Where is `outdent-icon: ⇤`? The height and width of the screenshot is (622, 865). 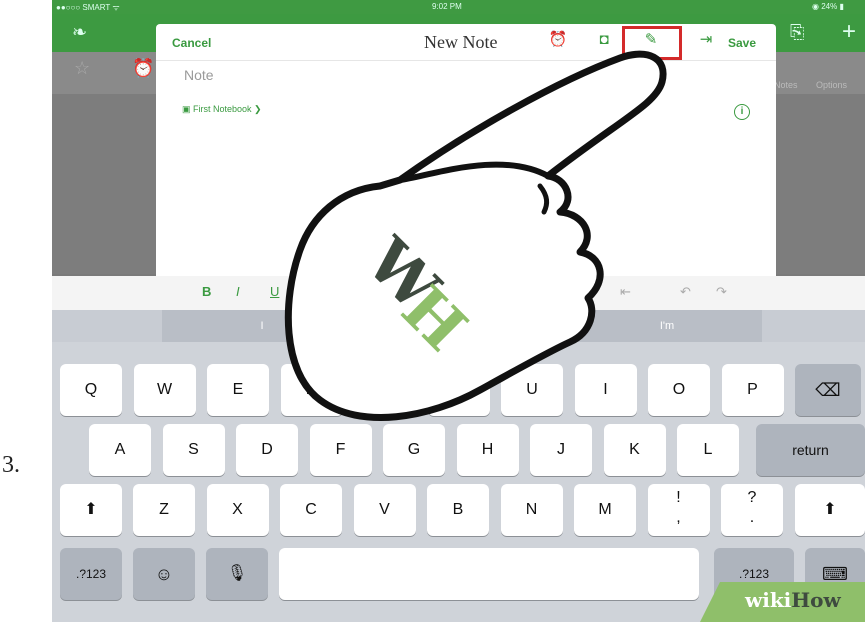
outdent-icon: ⇤ is located at coordinates (625, 292).